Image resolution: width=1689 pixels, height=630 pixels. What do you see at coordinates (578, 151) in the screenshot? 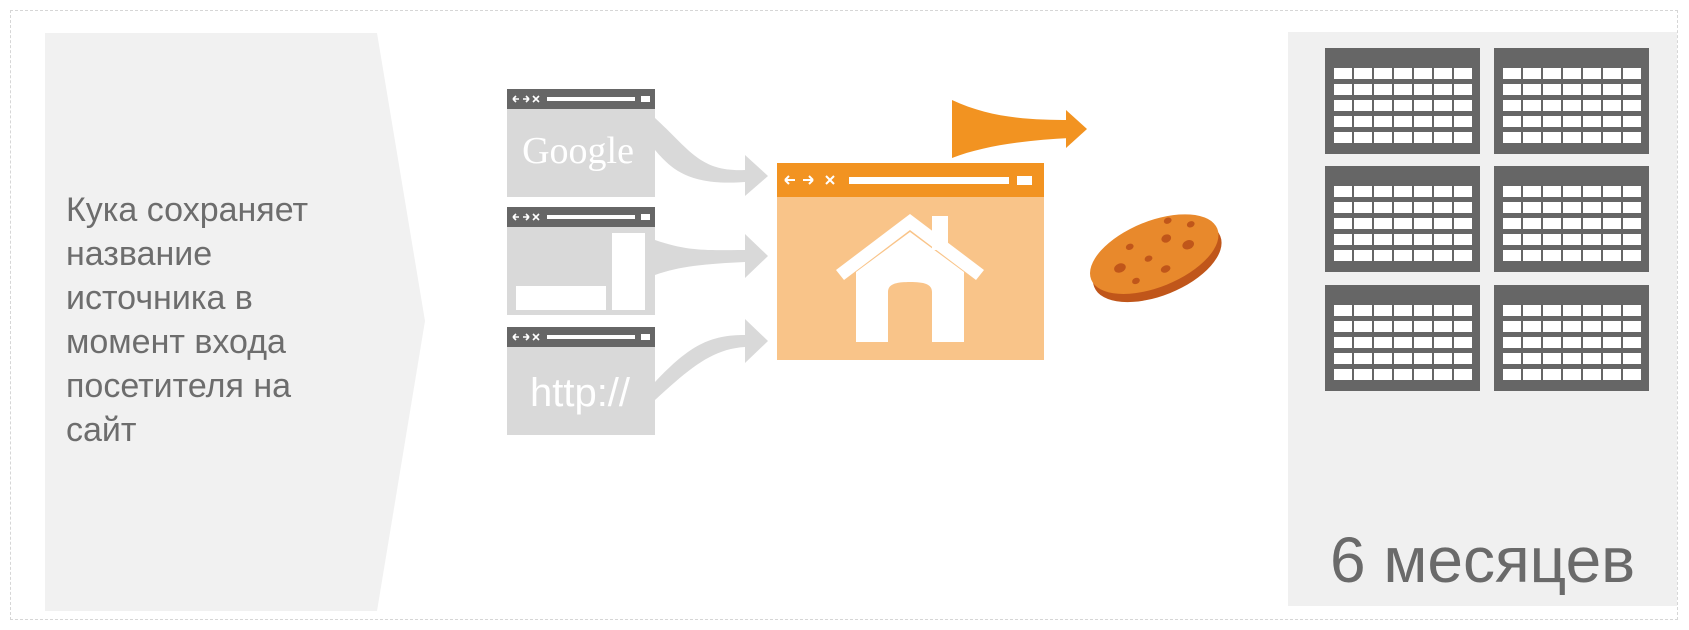
I see `google-label: Google` at bounding box center [578, 151].